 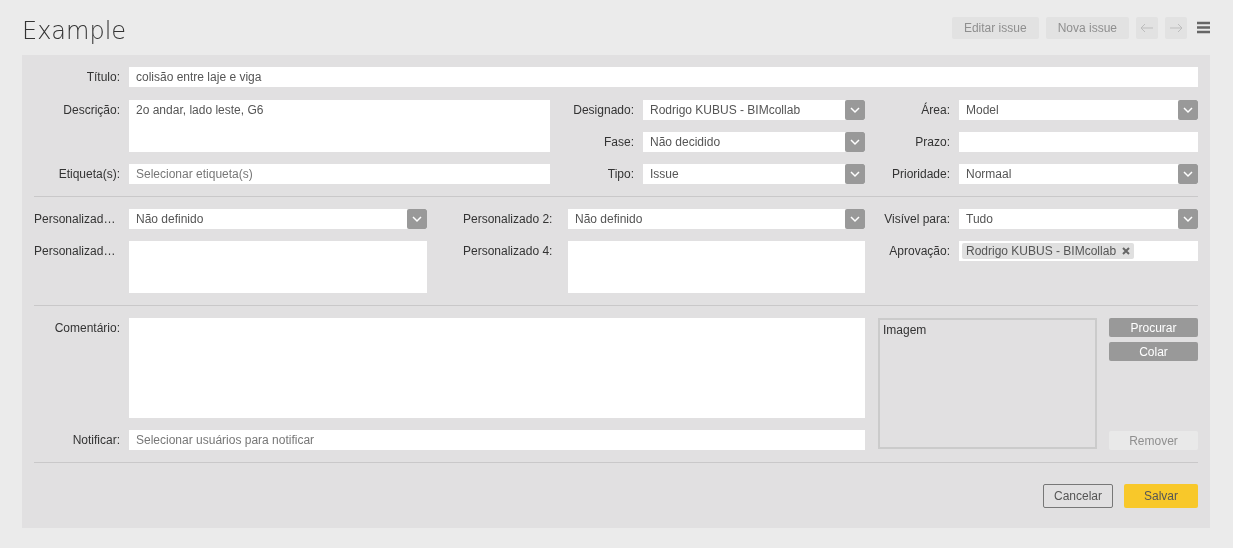 What do you see at coordinates (1078, 142) in the screenshot?
I see `input-field` at bounding box center [1078, 142].